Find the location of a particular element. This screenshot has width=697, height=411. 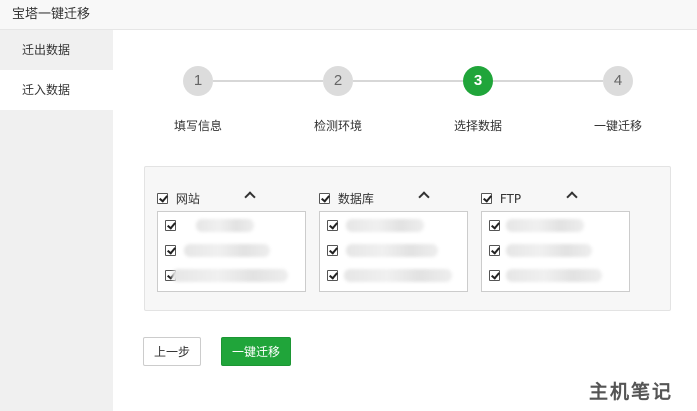

sidebar-item-import: 迁入数据 is located at coordinates (56, 90).